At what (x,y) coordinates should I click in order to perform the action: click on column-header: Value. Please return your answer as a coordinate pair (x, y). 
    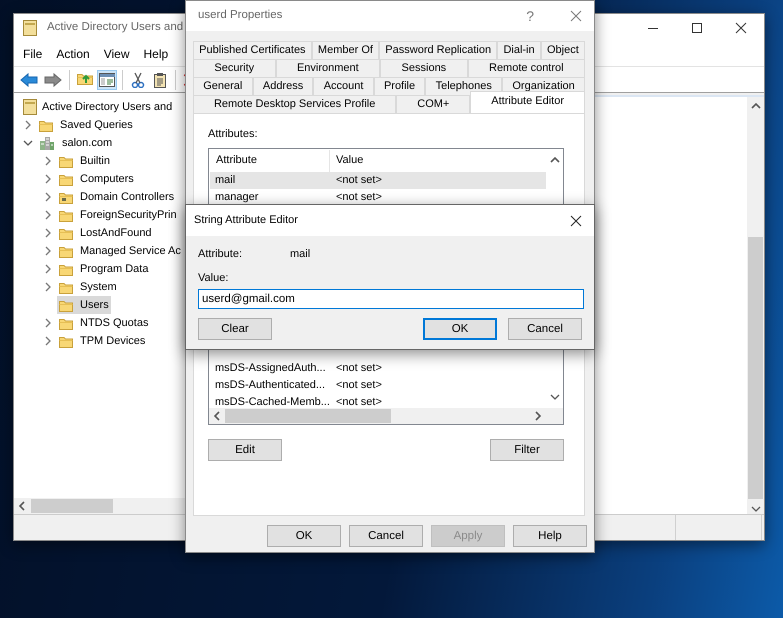
    Looking at the image, I should click on (347, 161).